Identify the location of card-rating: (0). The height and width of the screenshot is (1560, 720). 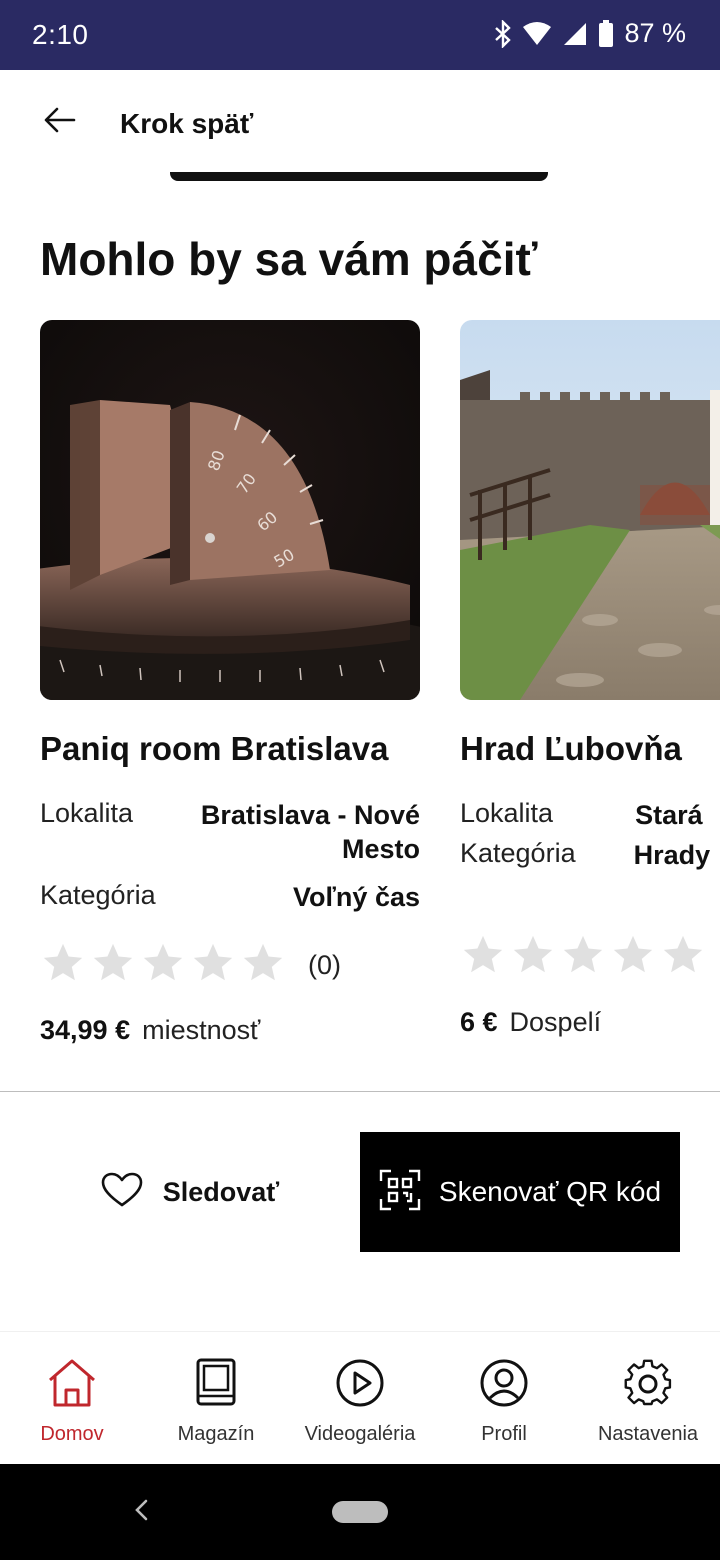
(230, 965).